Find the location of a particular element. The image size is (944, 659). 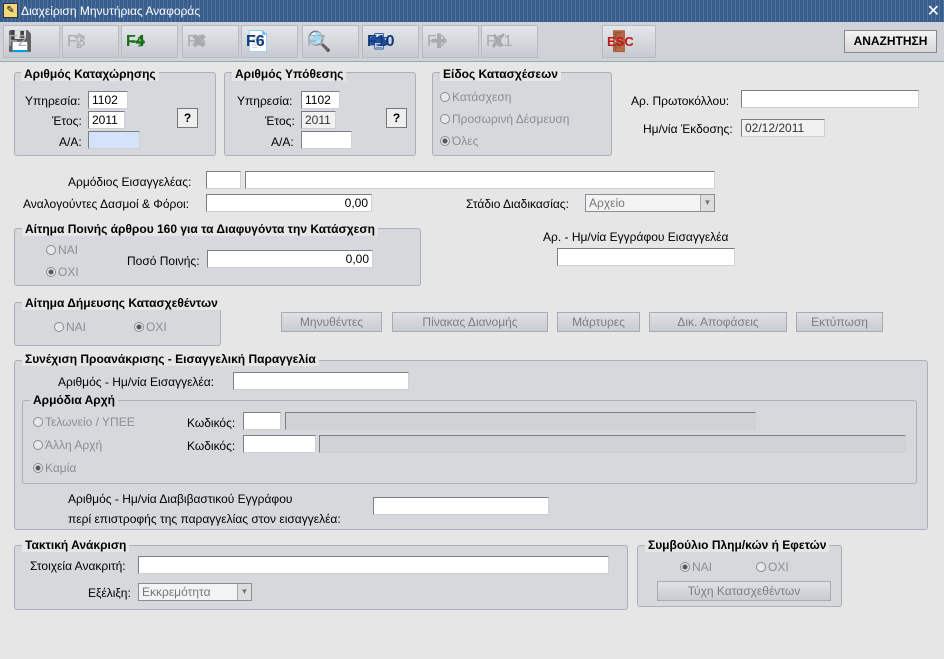

other-name-field is located at coordinates (612, 444).